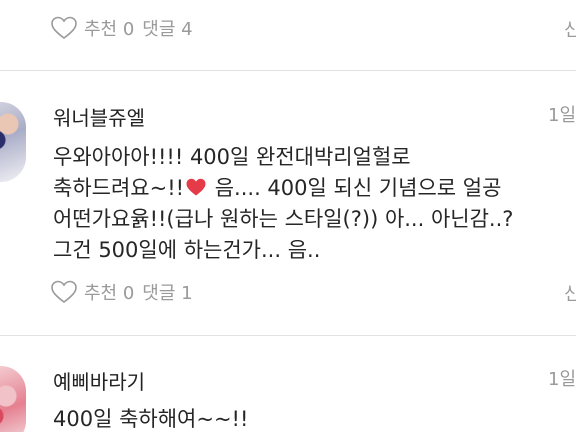  I want to click on comment-username: 워너블쥬엘, so click(99, 116).